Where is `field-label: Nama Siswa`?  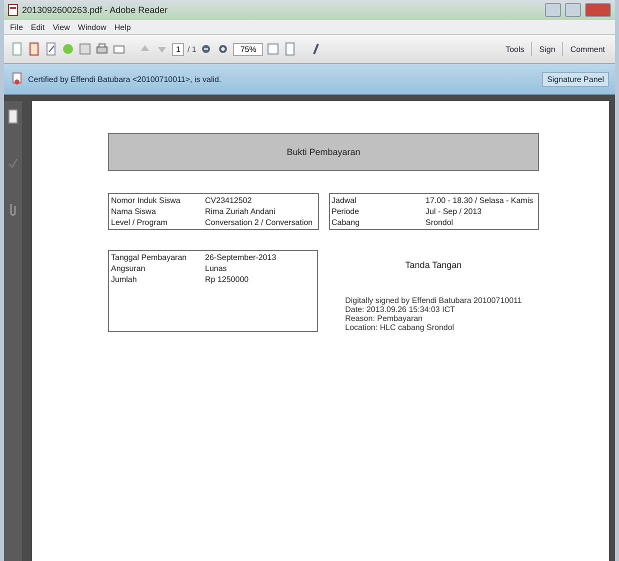
field-label: Nama Siswa is located at coordinates (134, 211).